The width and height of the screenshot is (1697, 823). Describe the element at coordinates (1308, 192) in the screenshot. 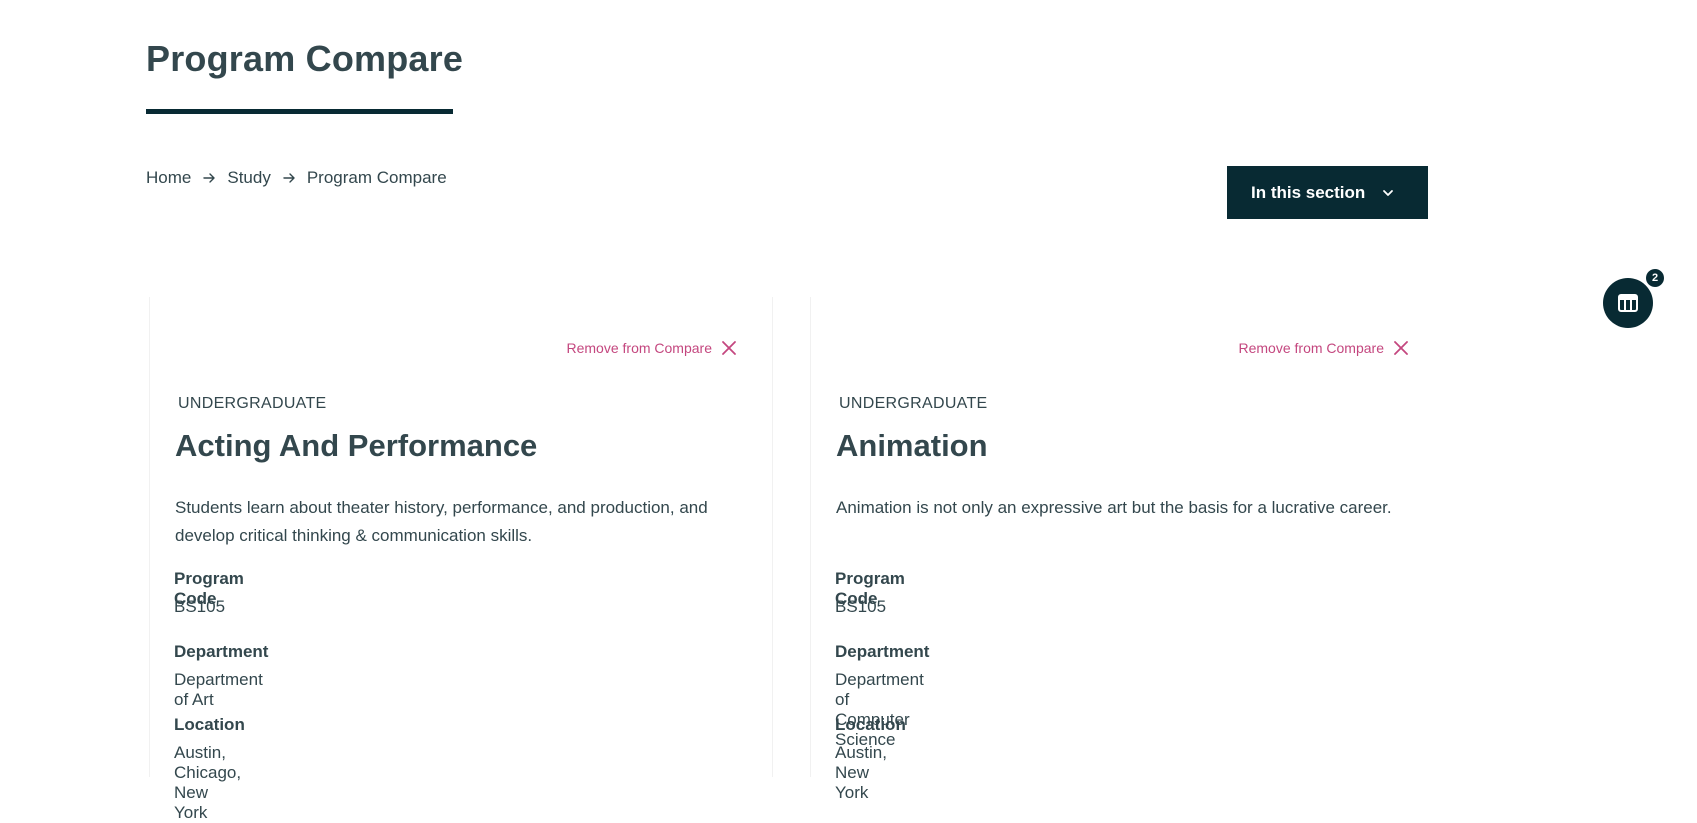

I see `in-this-section-label: In this section` at that location.